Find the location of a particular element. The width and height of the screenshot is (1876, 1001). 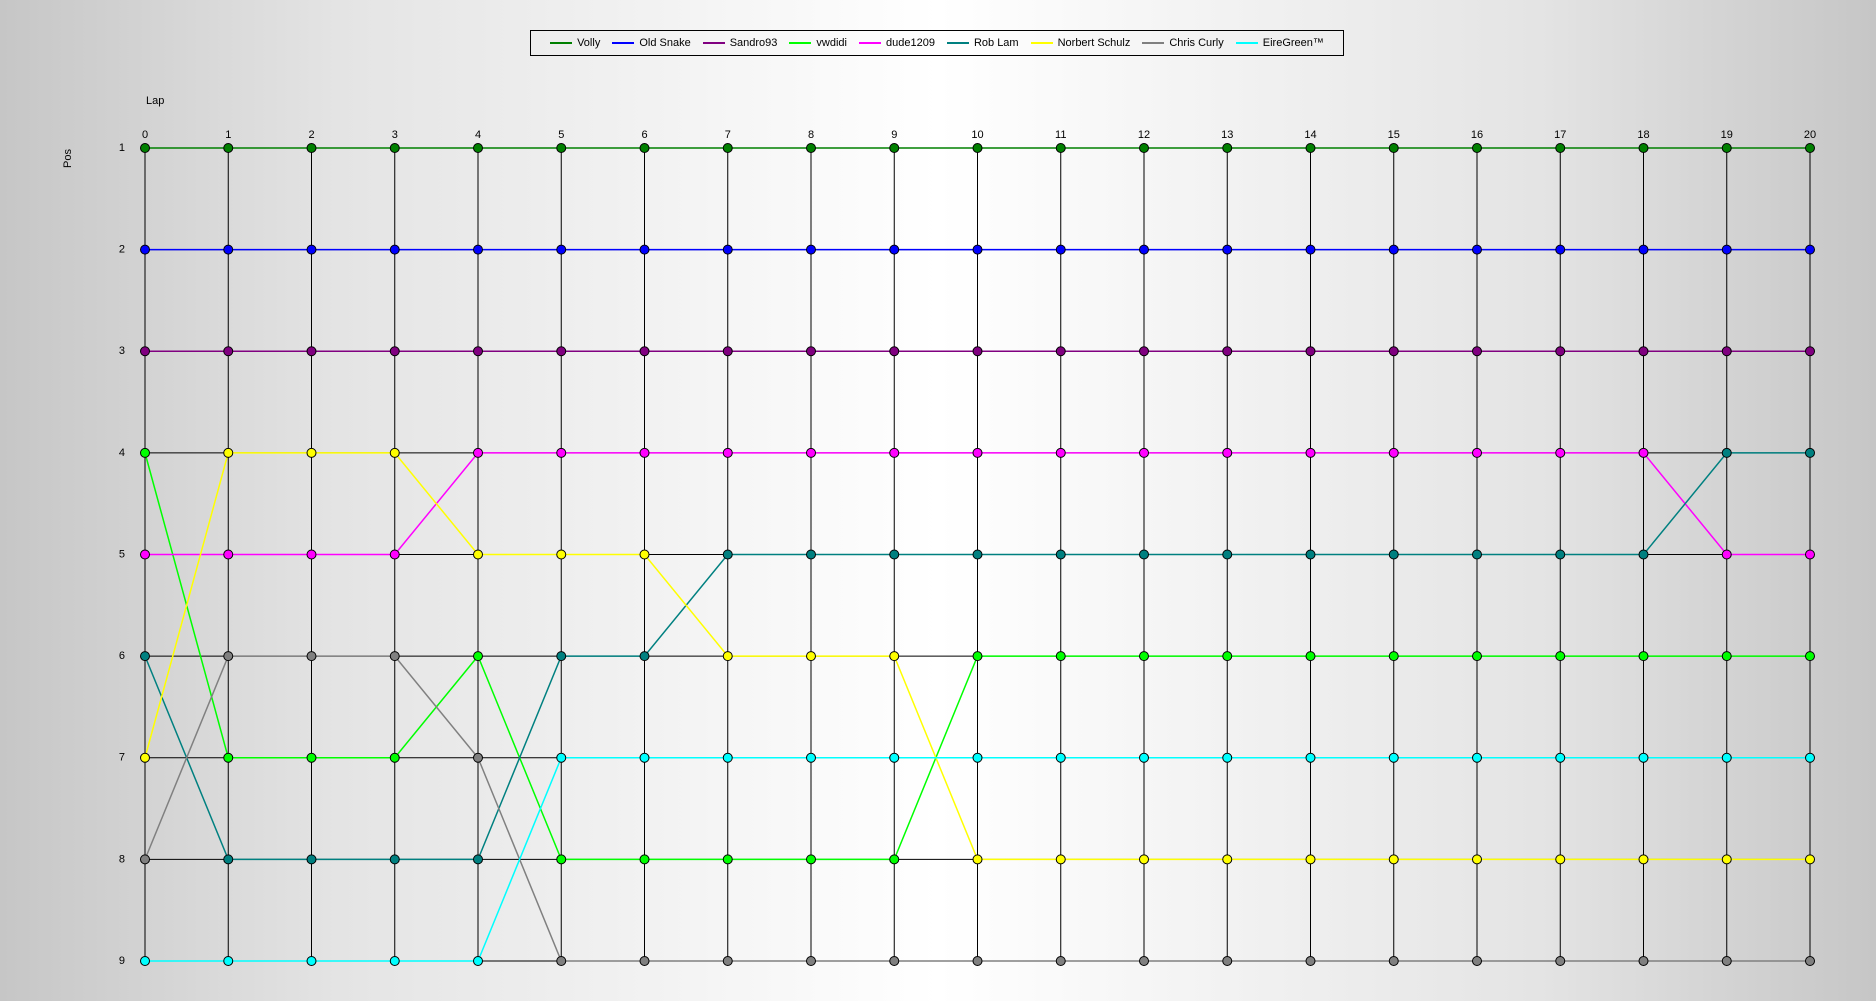

x-tick-label: 5 is located at coordinates (561, 135).